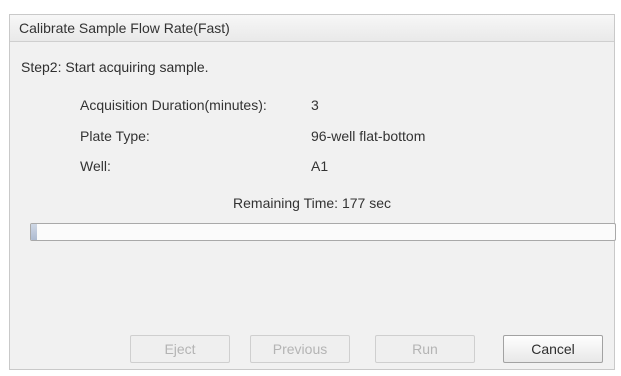 The height and width of the screenshot is (376, 621). Describe the element at coordinates (180, 349) in the screenshot. I see `eject-button: Eject` at that location.